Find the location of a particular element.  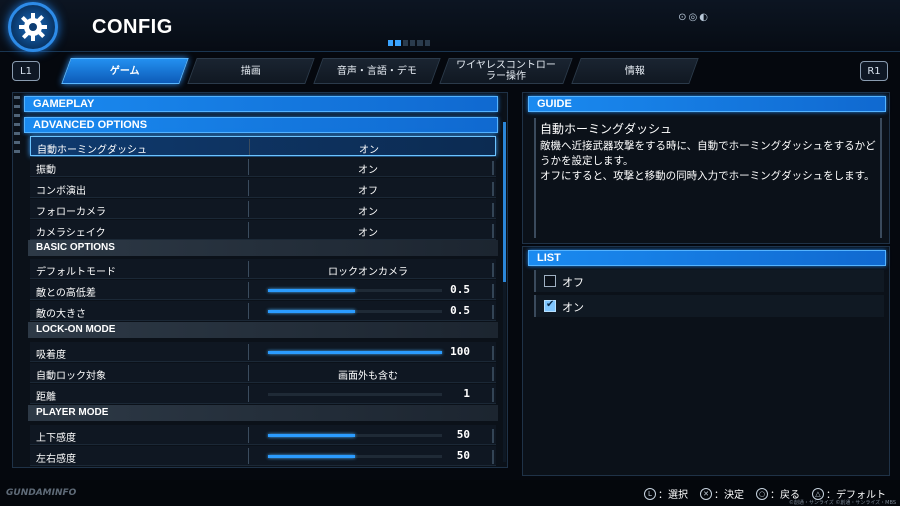

tab-label: 情報 is located at coordinates (635, 71).